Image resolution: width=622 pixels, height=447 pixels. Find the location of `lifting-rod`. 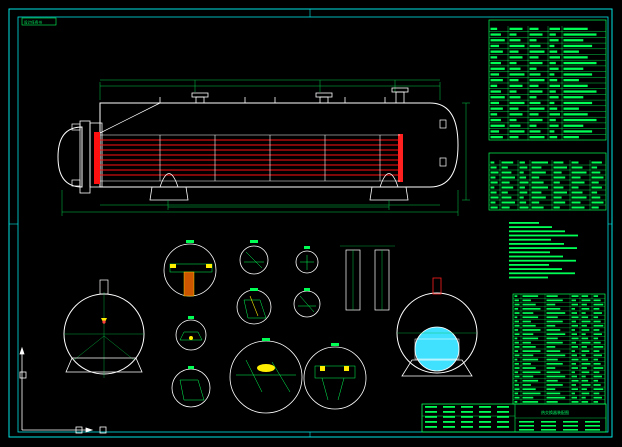

lifting-rod is located at coordinates (130, 118).